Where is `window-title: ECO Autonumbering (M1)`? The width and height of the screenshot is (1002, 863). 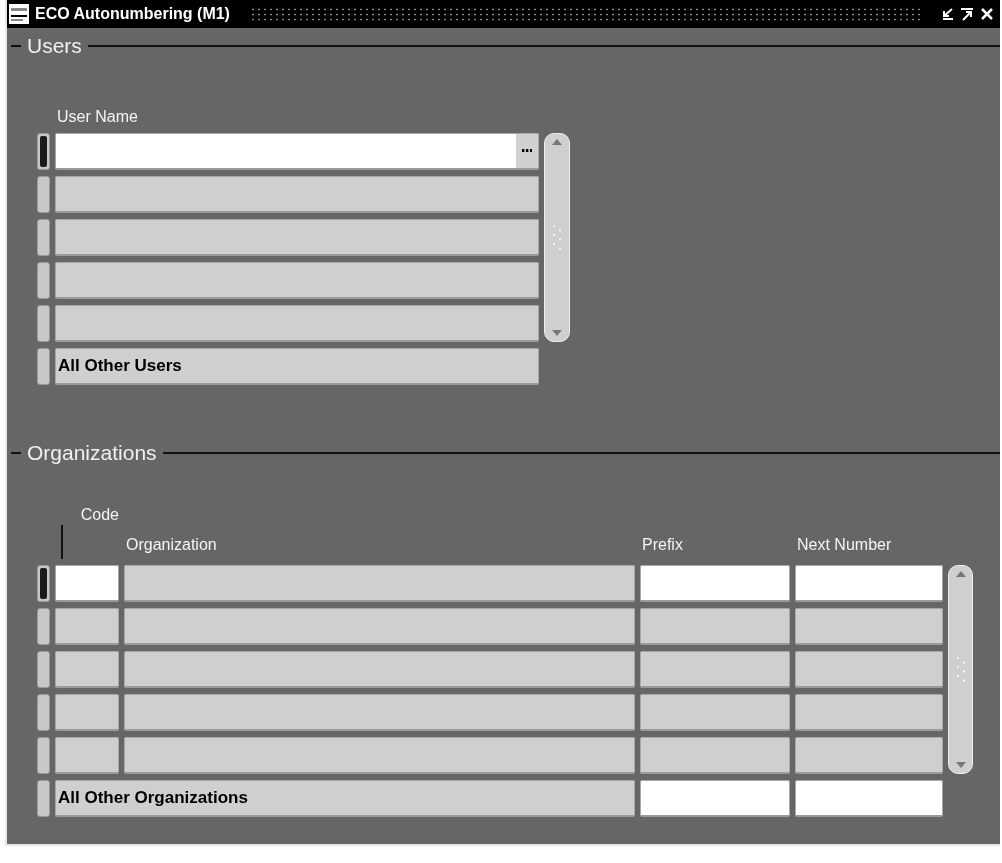
window-title: ECO Autonumbering (M1) is located at coordinates (132, 14).